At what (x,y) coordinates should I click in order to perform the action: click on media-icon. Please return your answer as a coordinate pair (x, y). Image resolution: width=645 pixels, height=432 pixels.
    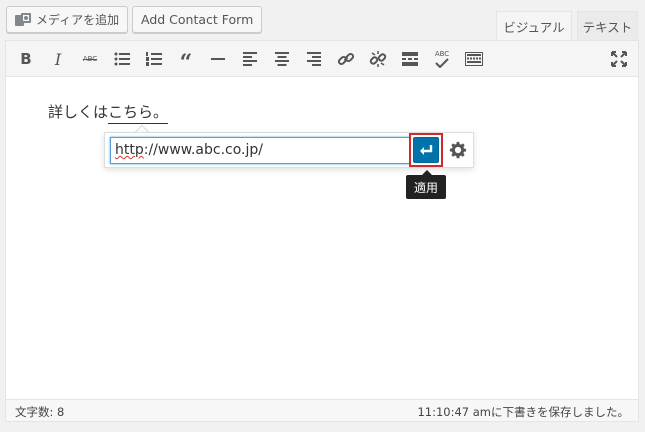
    Looking at the image, I should click on (23, 19).